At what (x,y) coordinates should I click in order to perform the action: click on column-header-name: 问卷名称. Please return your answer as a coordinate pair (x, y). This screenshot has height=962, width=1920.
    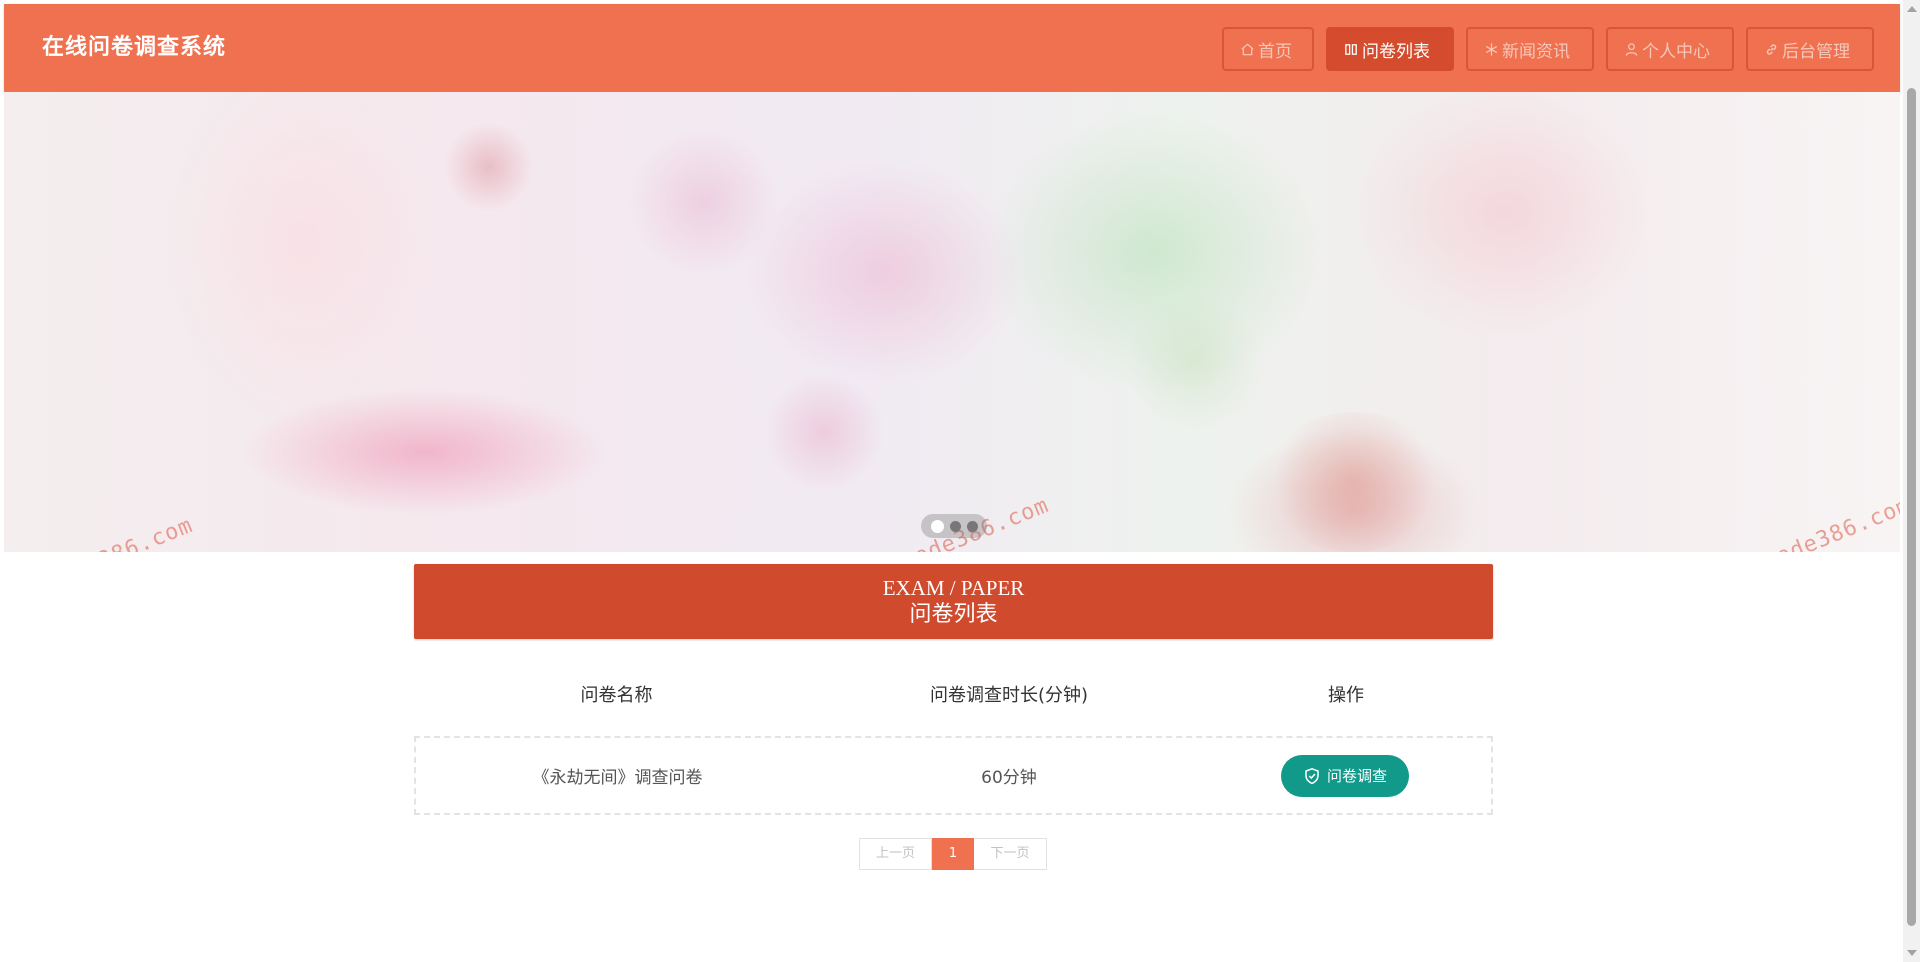
    Looking at the image, I should click on (616, 695).